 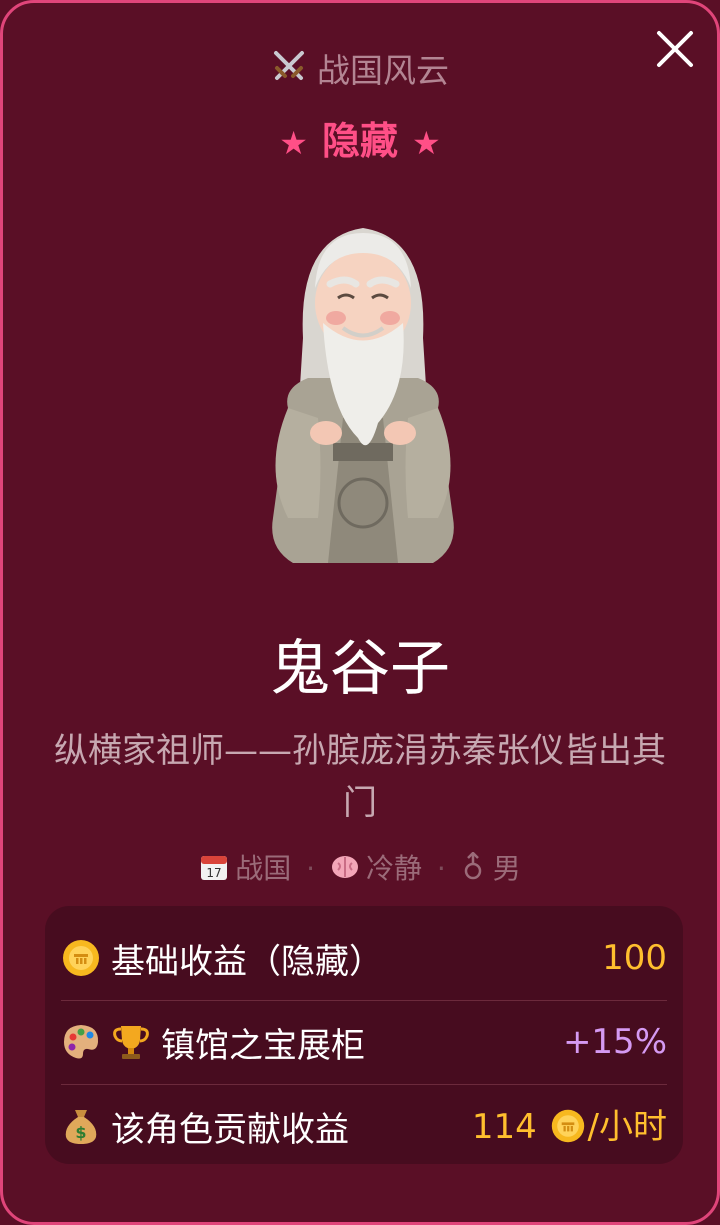 What do you see at coordinates (614, 1042) in the screenshot?
I see `showcase-bonus-value: +15%` at bounding box center [614, 1042].